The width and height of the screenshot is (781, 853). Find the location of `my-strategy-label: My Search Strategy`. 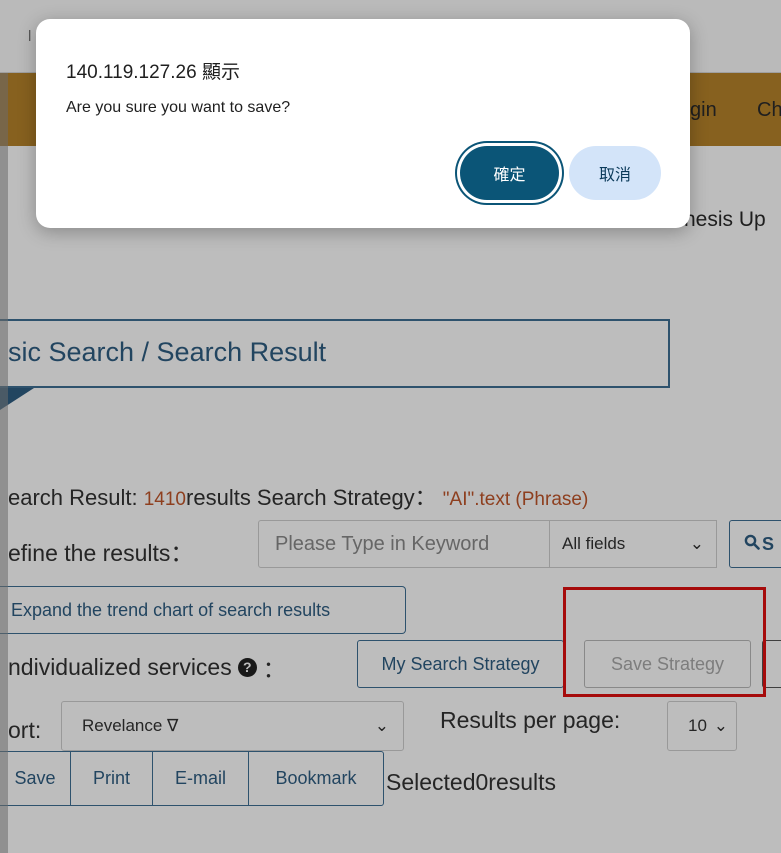

my-strategy-label: My Search Strategy is located at coordinates (460, 663).